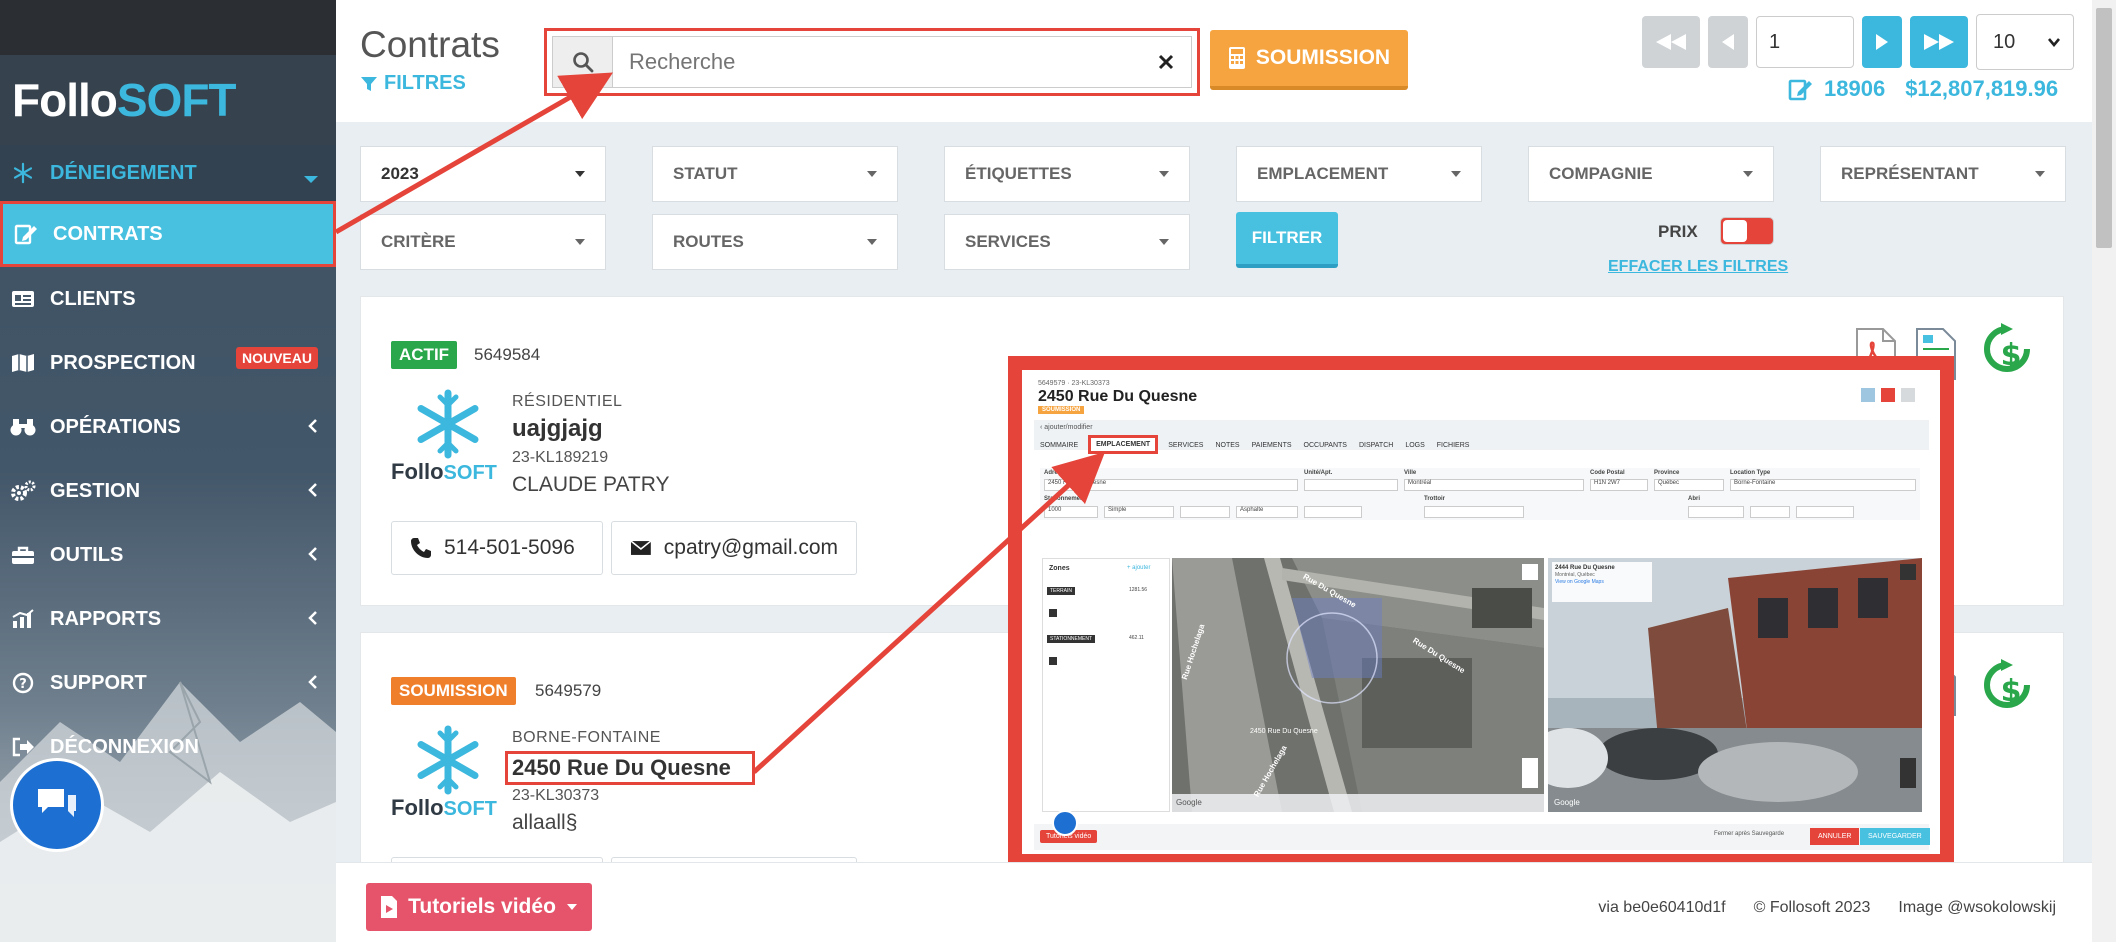  Describe the element at coordinates (418, 241) in the screenshot. I see `select-label: CRITÈRE` at that location.